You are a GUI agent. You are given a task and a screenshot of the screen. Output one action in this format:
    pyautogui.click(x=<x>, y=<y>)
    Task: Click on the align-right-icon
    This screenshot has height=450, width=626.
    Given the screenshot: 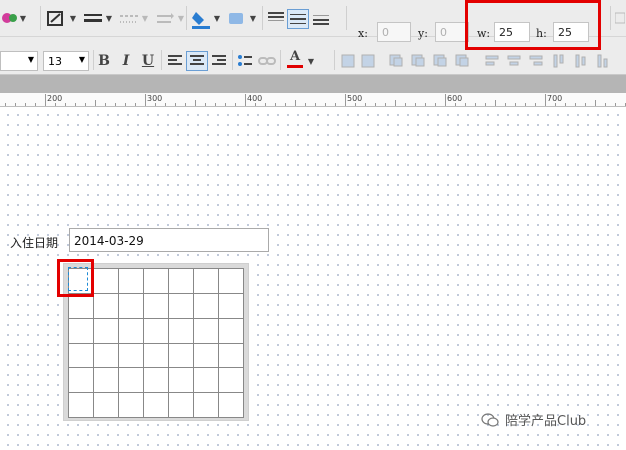 What is the action you would take?
    pyautogui.click(x=219, y=61)
    